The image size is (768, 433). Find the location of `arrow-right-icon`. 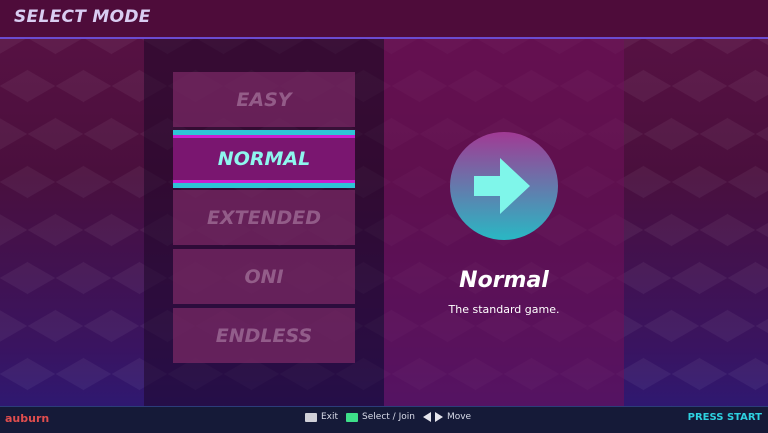

arrow-right-icon is located at coordinates (504, 186).